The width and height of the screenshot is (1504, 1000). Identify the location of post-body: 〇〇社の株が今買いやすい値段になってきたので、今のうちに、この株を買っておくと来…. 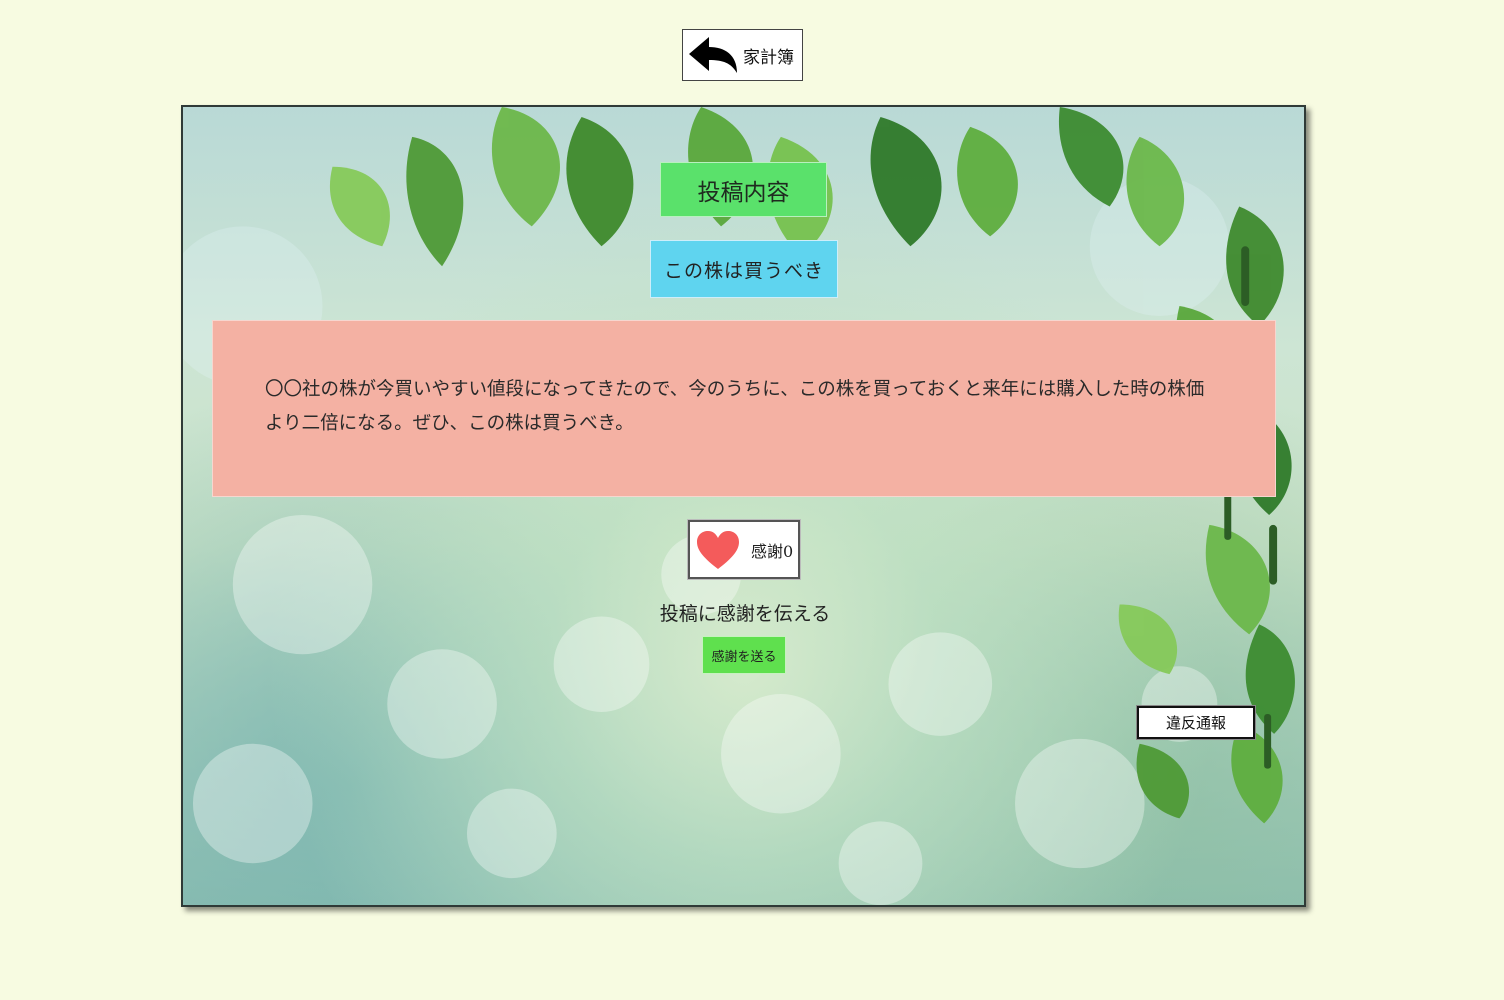
(744, 408).